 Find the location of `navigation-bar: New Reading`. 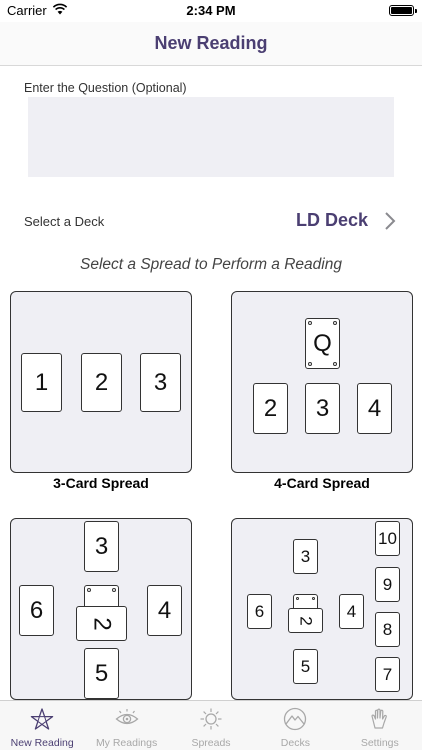

navigation-bar: New Reading is located at coordinates (211, 44).